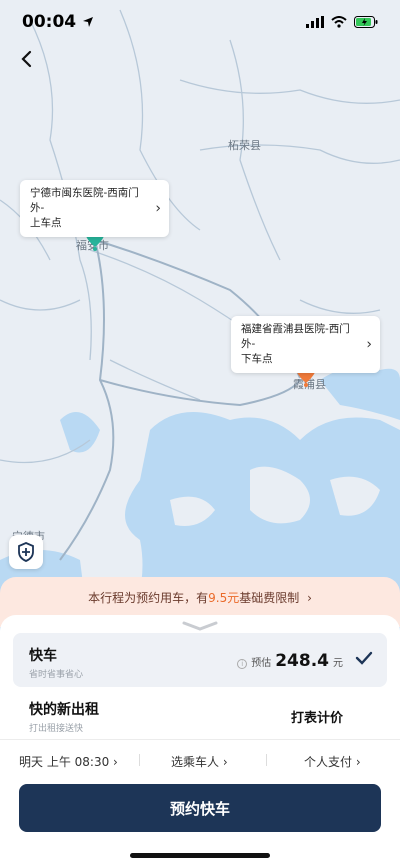 This screenshot has width=400, height=865. I want to click on dropoff-bubble: 福建省霞浦县医院-西门外- 下车点 ›, so click(305, 344).